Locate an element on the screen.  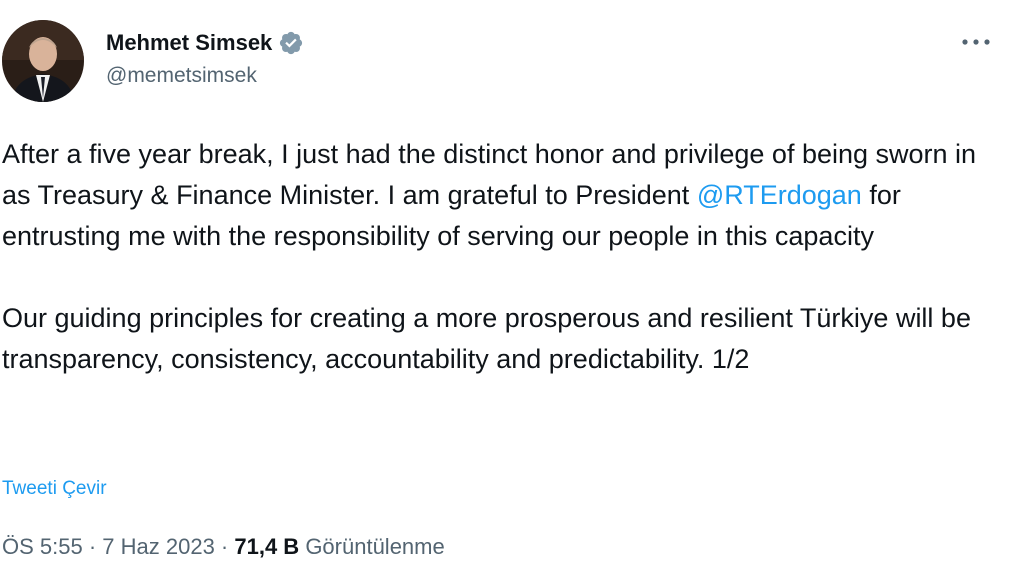
views-count: 71,4 B is located at coordinates (266, 546).